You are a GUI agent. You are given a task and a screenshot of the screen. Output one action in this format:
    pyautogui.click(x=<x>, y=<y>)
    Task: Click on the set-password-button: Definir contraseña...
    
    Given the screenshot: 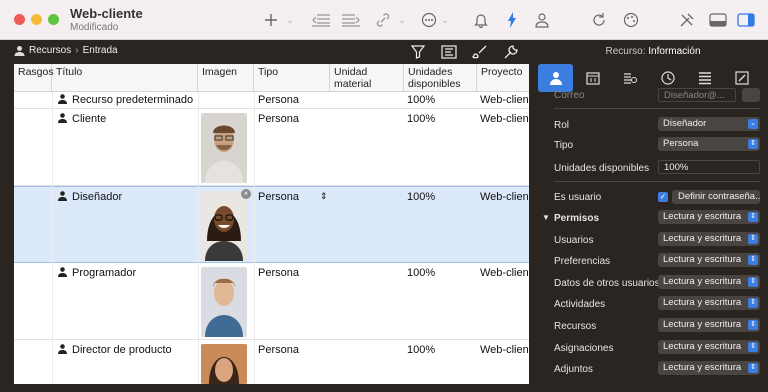 What is the action you would take?
    pyautogui.click(x=716, y=197)
    